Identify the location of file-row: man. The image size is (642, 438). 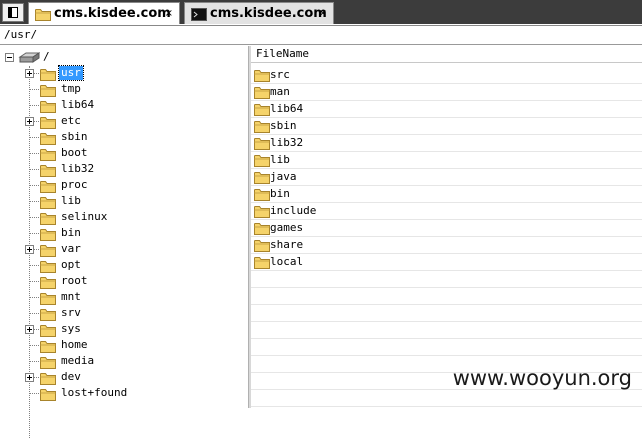
(446, 92).